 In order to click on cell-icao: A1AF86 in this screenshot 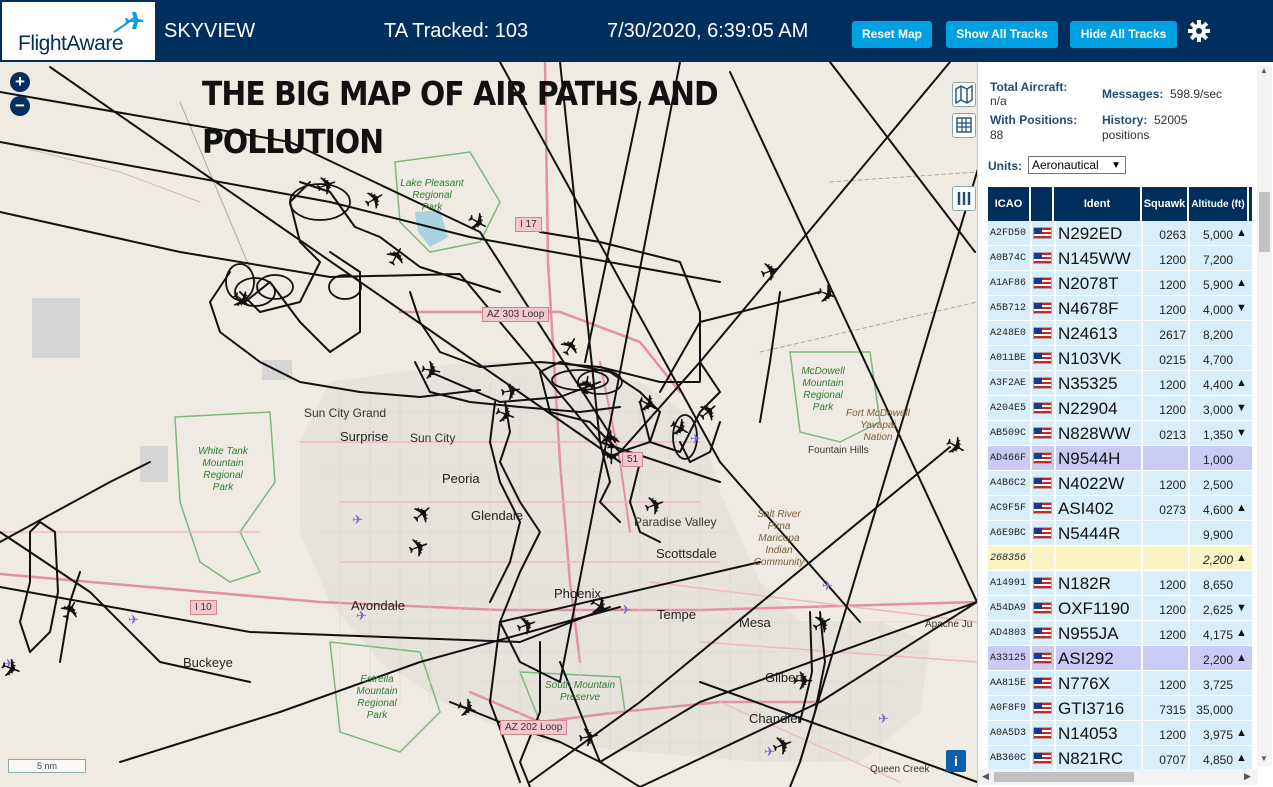, I will do `click(1008, 283)`.